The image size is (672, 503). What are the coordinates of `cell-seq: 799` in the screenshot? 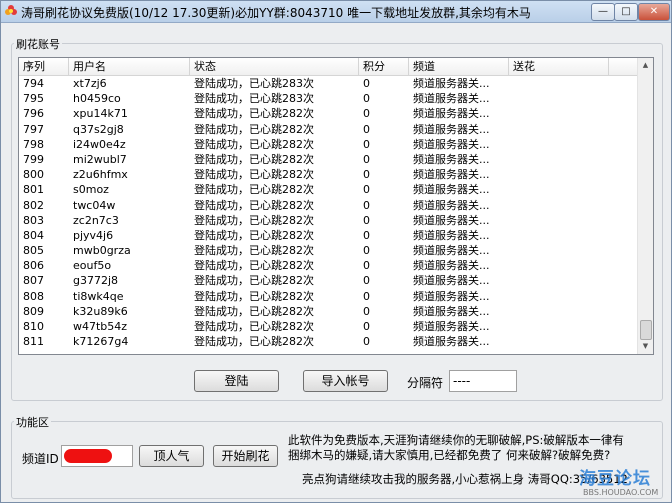 It's located at (33, 159).